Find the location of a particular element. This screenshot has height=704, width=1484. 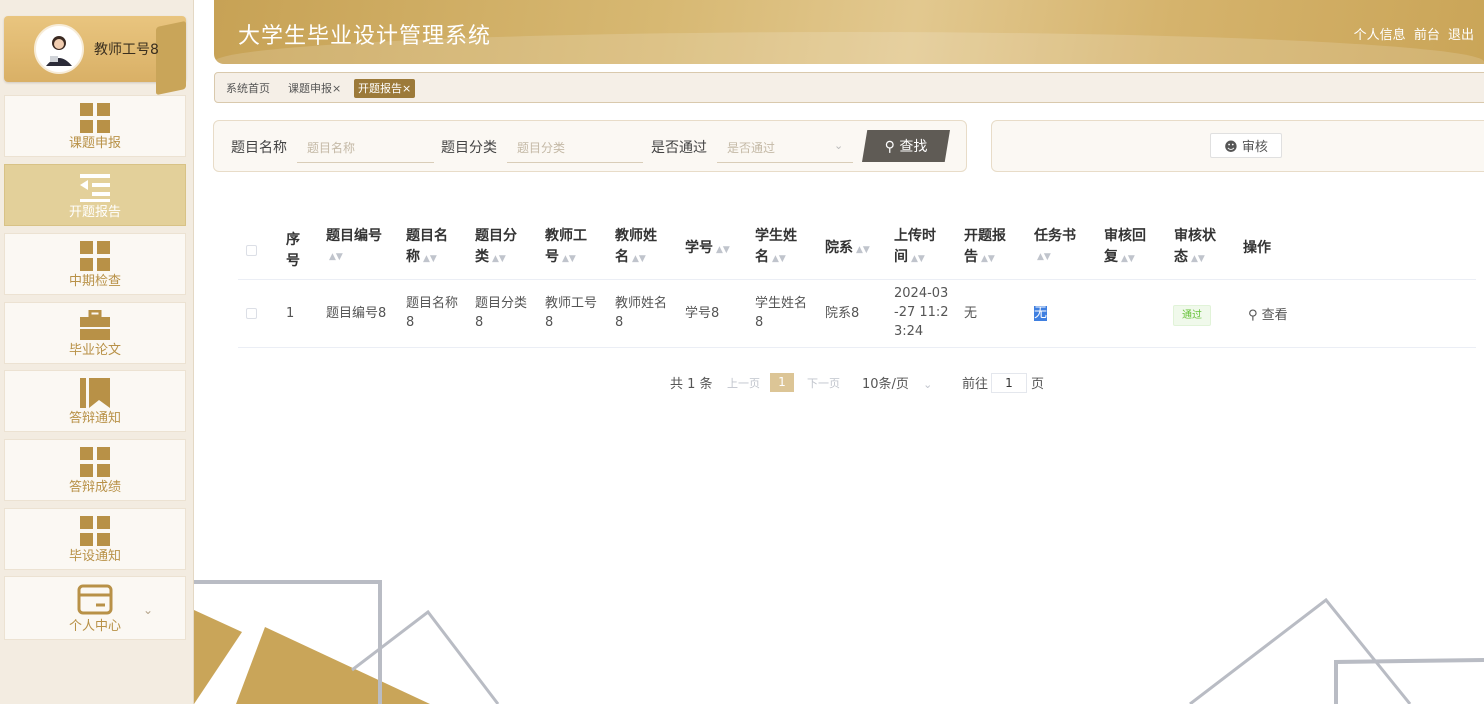

column-header: 学号 ▲▼ is located at coordinates (707, 249).